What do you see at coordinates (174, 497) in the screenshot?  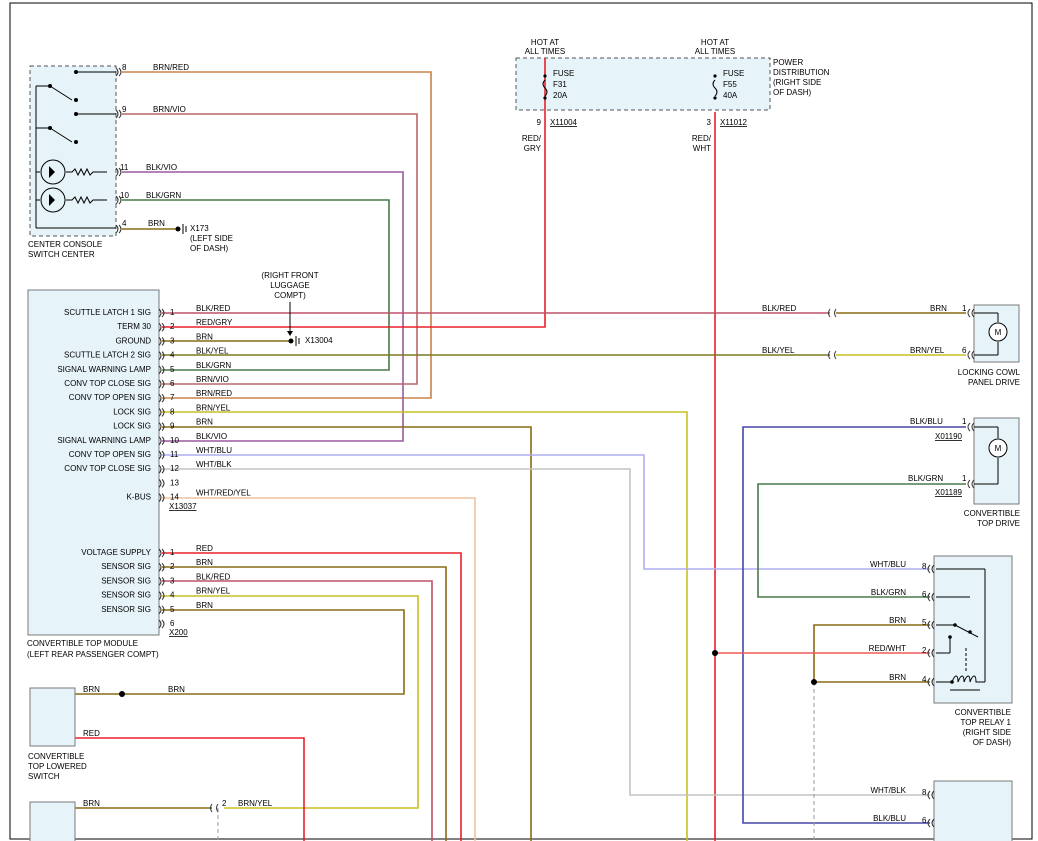 I see `module-pin-number: 14` at bounding box center [174, 497].